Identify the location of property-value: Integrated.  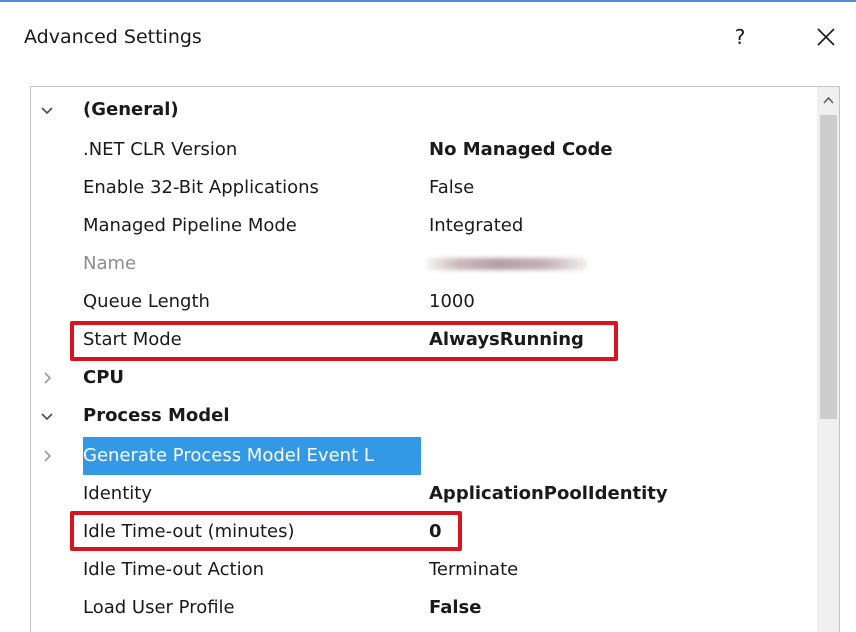
(476, 226).